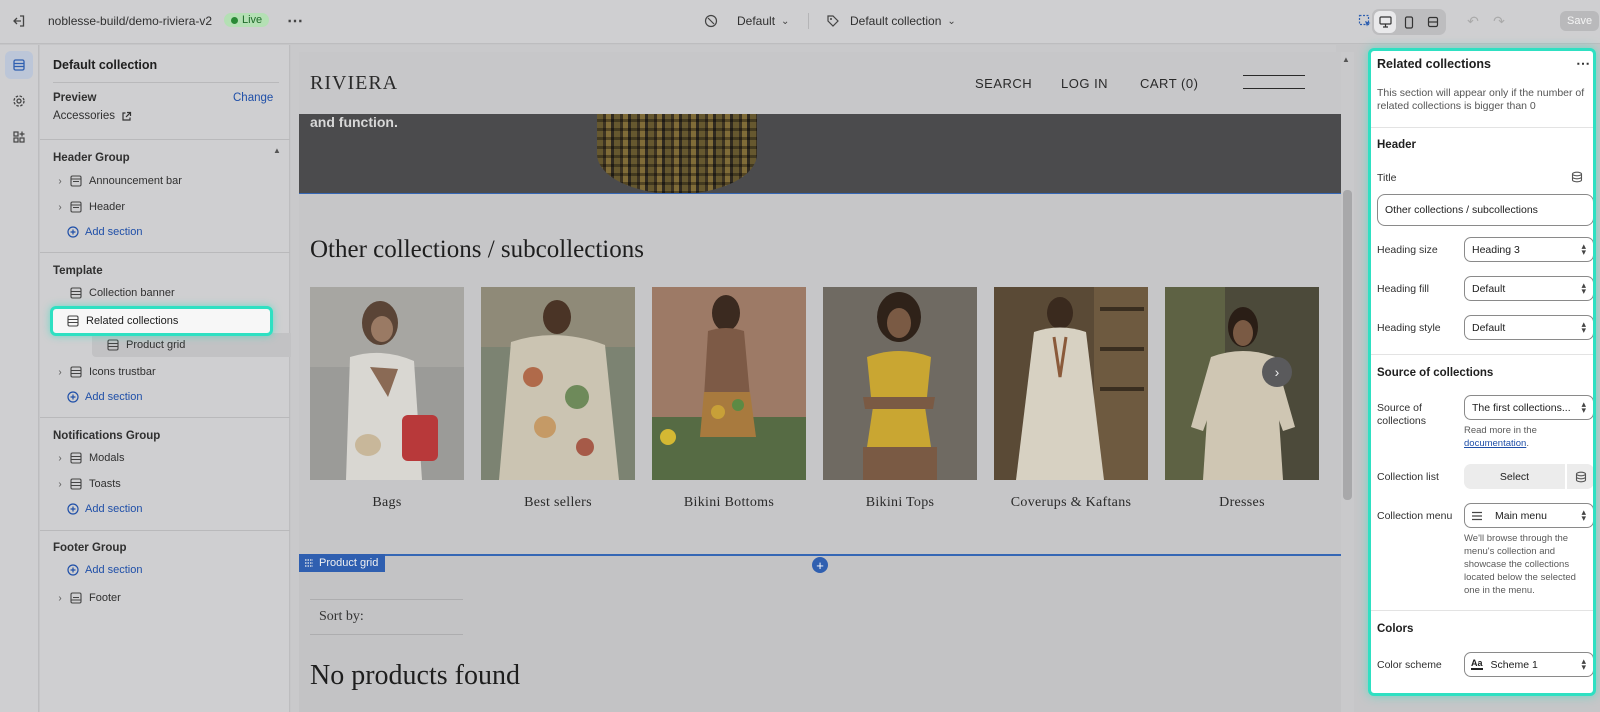  I want to click on scroll-up-icon: ▲, so click(1346, 59).